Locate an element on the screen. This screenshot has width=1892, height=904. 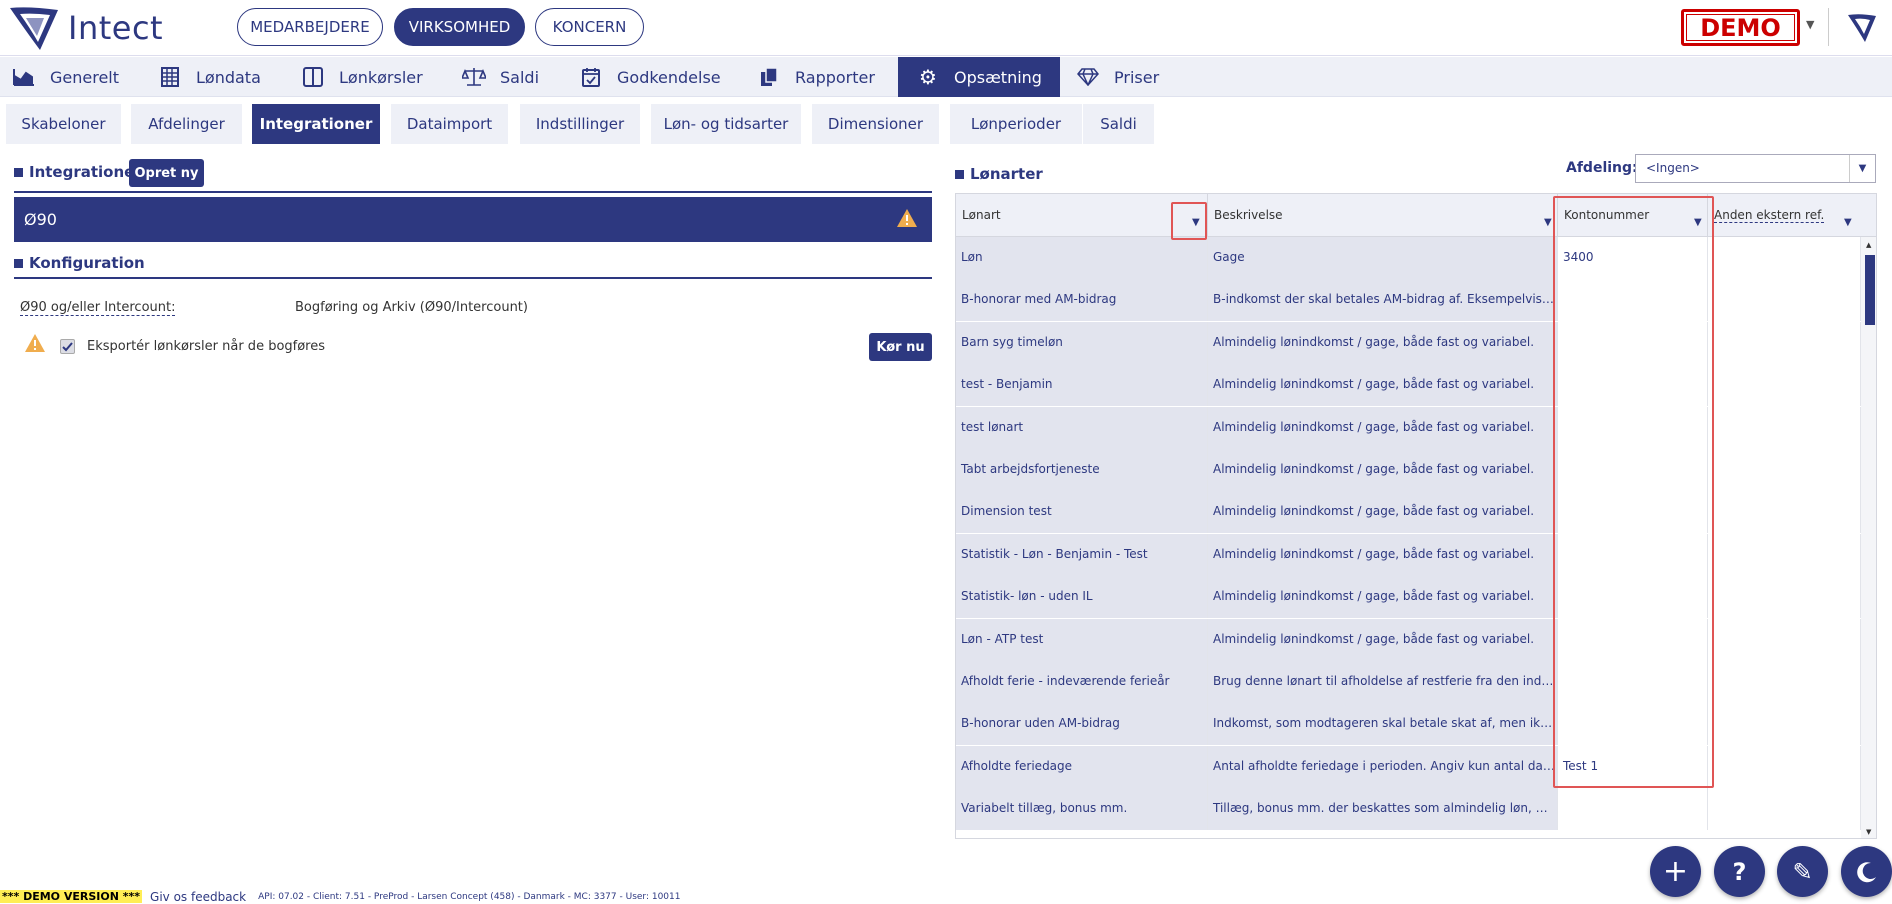
nav-londata: Løndata is located at coordinates (228, 77).